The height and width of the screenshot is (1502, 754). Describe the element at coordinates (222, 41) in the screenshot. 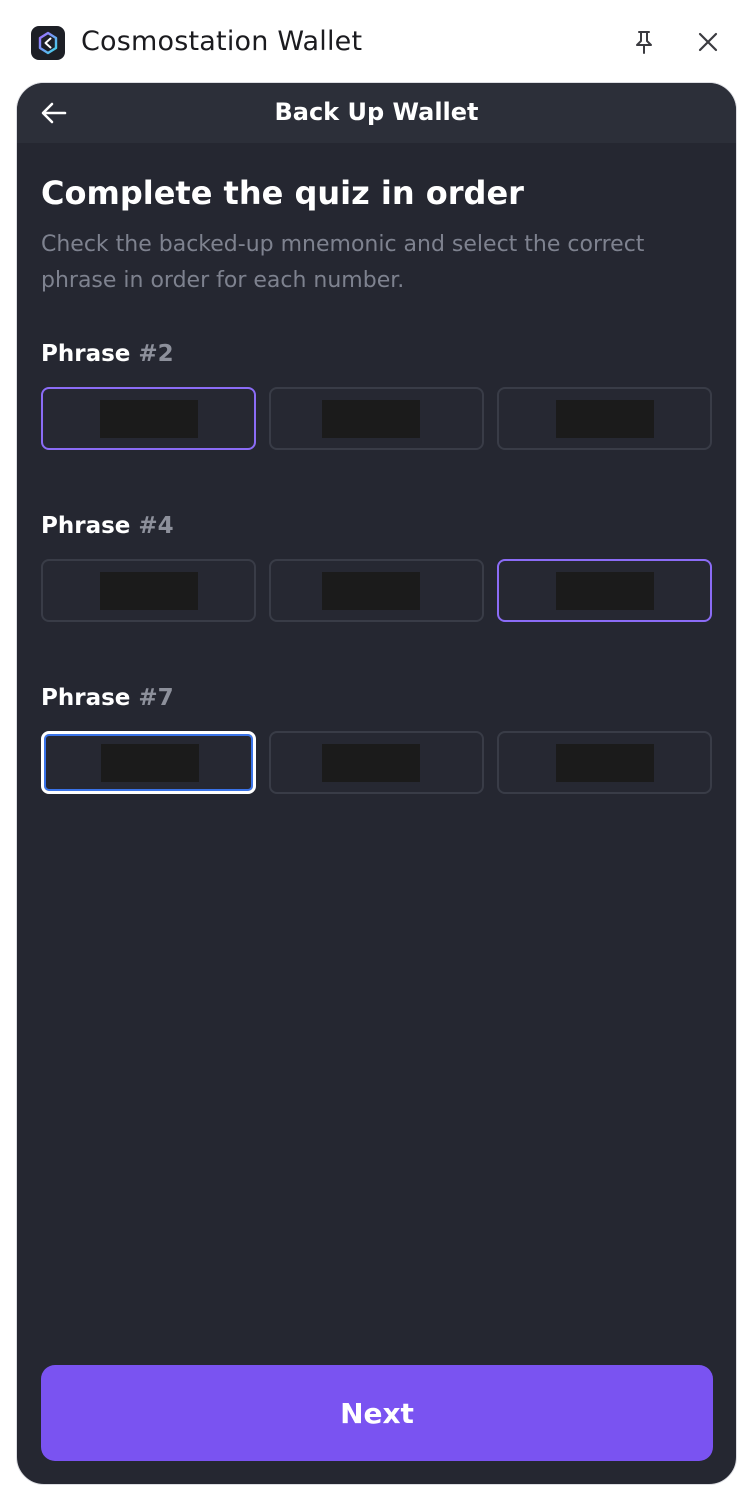

I see `app-title: Cosmostation Wallet` at that location.